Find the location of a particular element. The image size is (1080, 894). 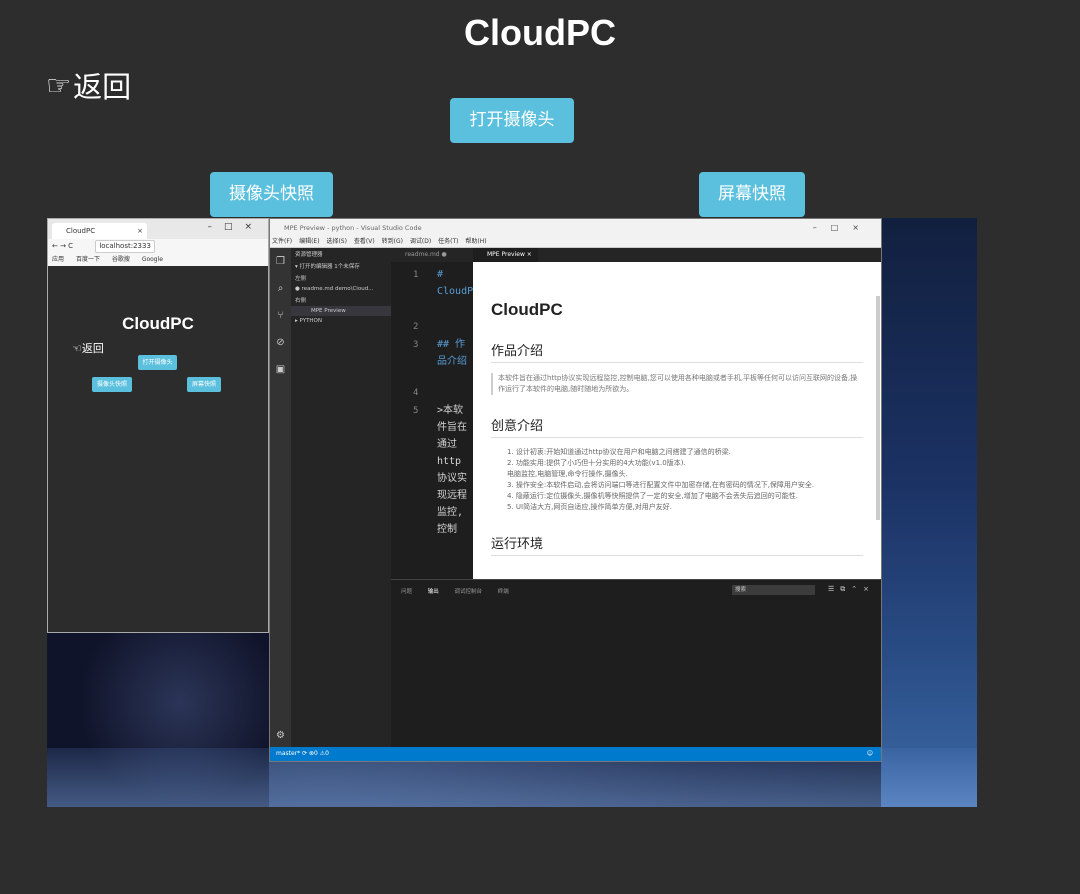

open-editors-section: ▾ 打开的编辑器 1个未保存 is located at coordinates (327, 267).